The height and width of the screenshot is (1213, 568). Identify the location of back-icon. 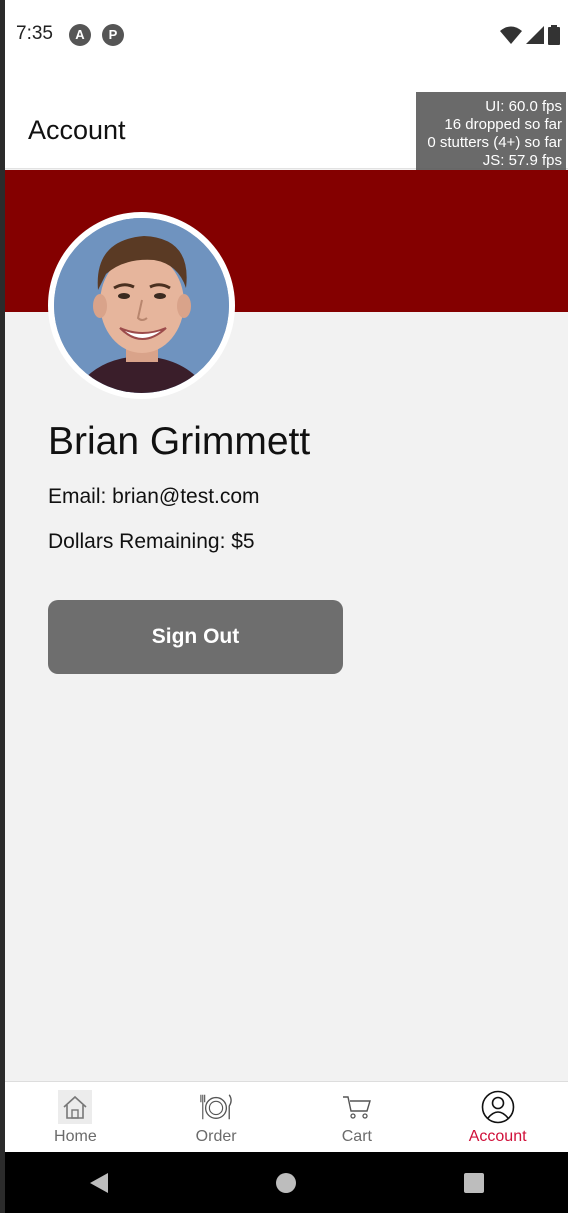
(98, 1182).